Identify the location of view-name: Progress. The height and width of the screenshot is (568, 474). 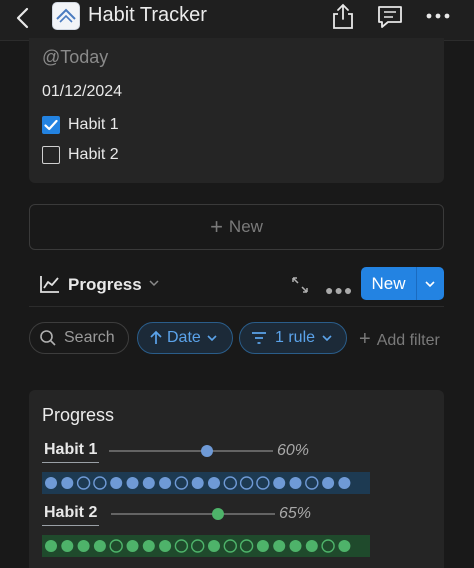
(105, 285).